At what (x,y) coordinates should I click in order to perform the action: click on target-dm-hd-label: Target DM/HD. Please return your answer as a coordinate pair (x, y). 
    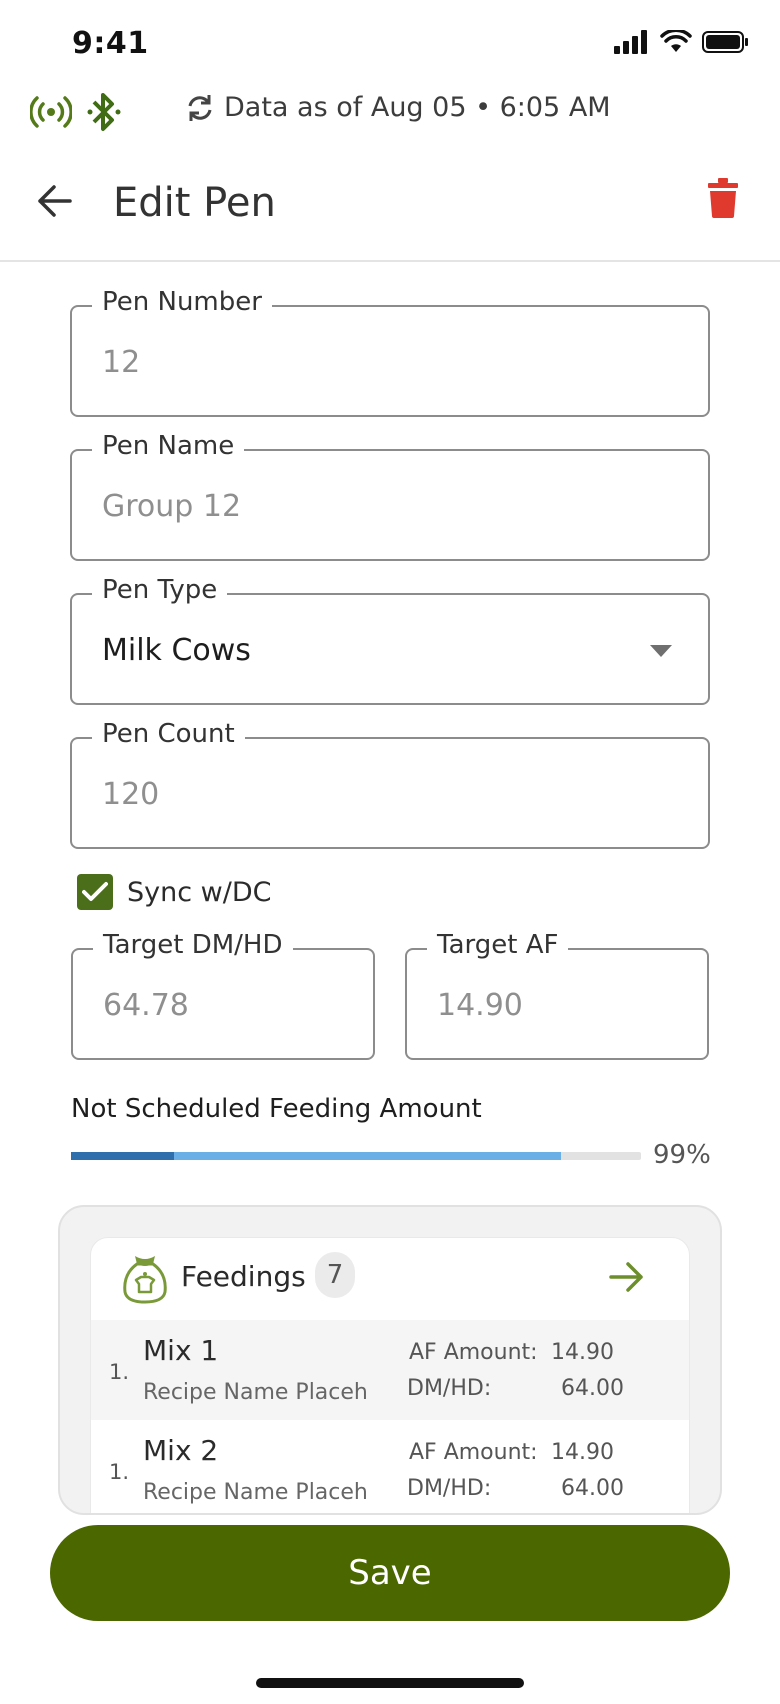
    Looking at the image, I should click on (193, 945).